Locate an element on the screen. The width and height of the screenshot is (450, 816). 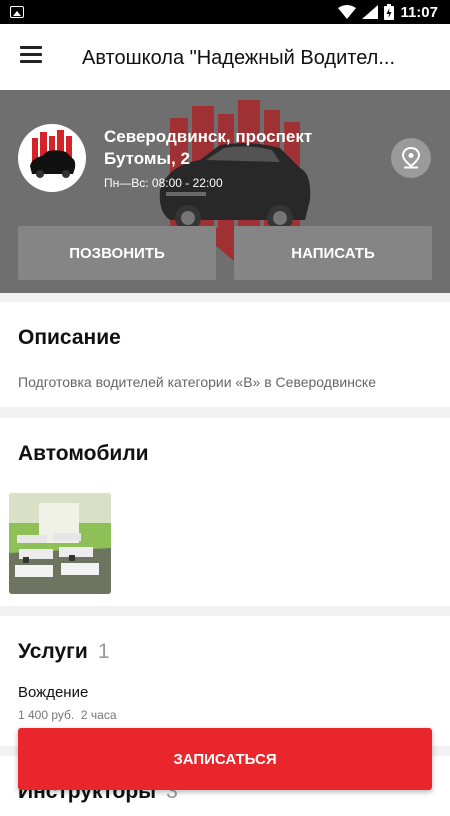
location-button is located at coordinates (411, 158).